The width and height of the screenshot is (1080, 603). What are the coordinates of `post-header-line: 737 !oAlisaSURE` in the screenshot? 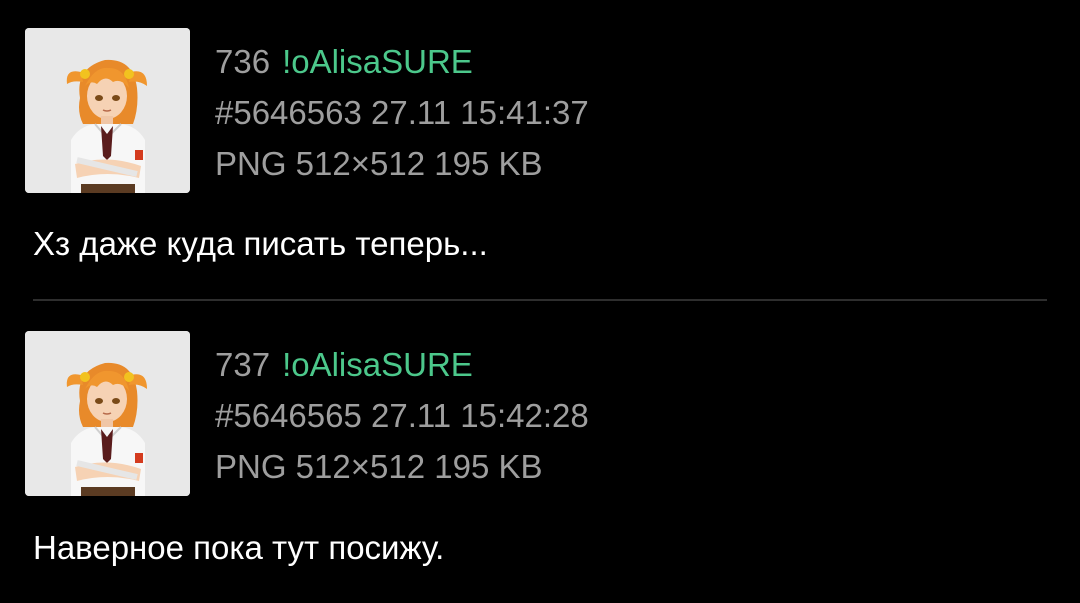 It's located at (402, 368).